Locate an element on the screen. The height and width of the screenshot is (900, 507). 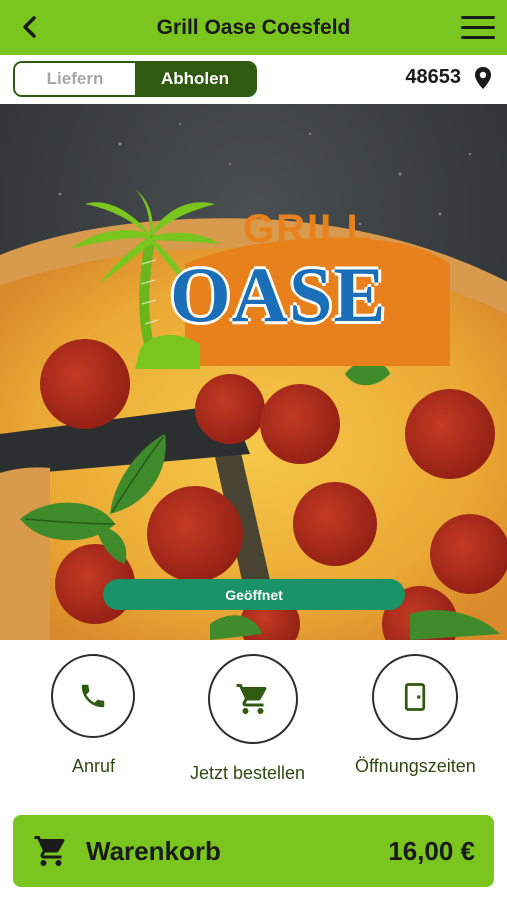
hours-circle is located at coordinates (415, 697).